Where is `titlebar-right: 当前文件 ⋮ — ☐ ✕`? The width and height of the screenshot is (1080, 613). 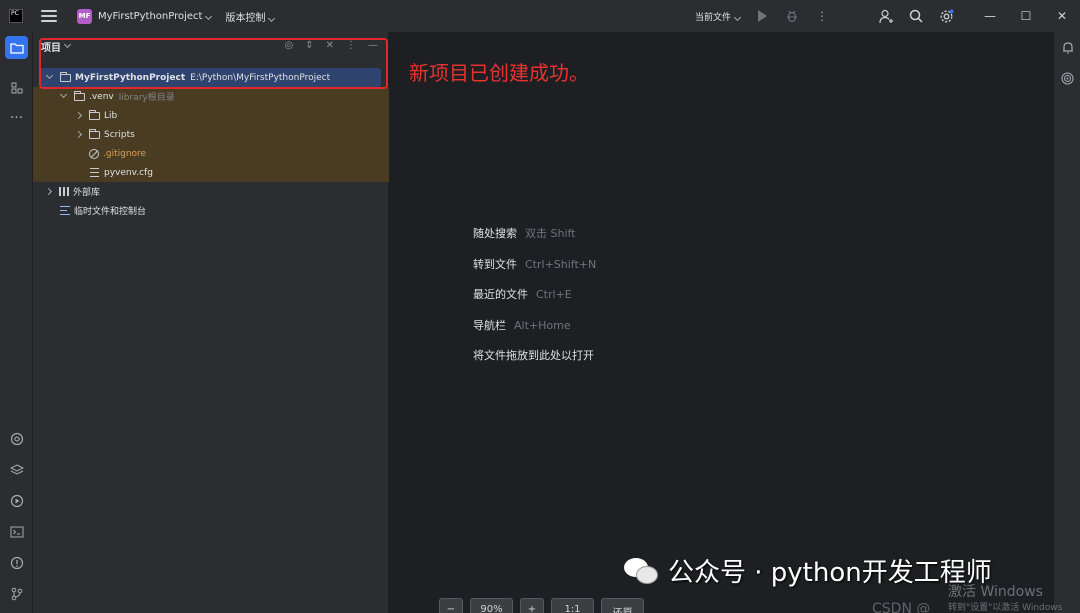
titlebar-right: 当前文件 ⋮ — ☐ ✕ is located at coordinates (887, 16).